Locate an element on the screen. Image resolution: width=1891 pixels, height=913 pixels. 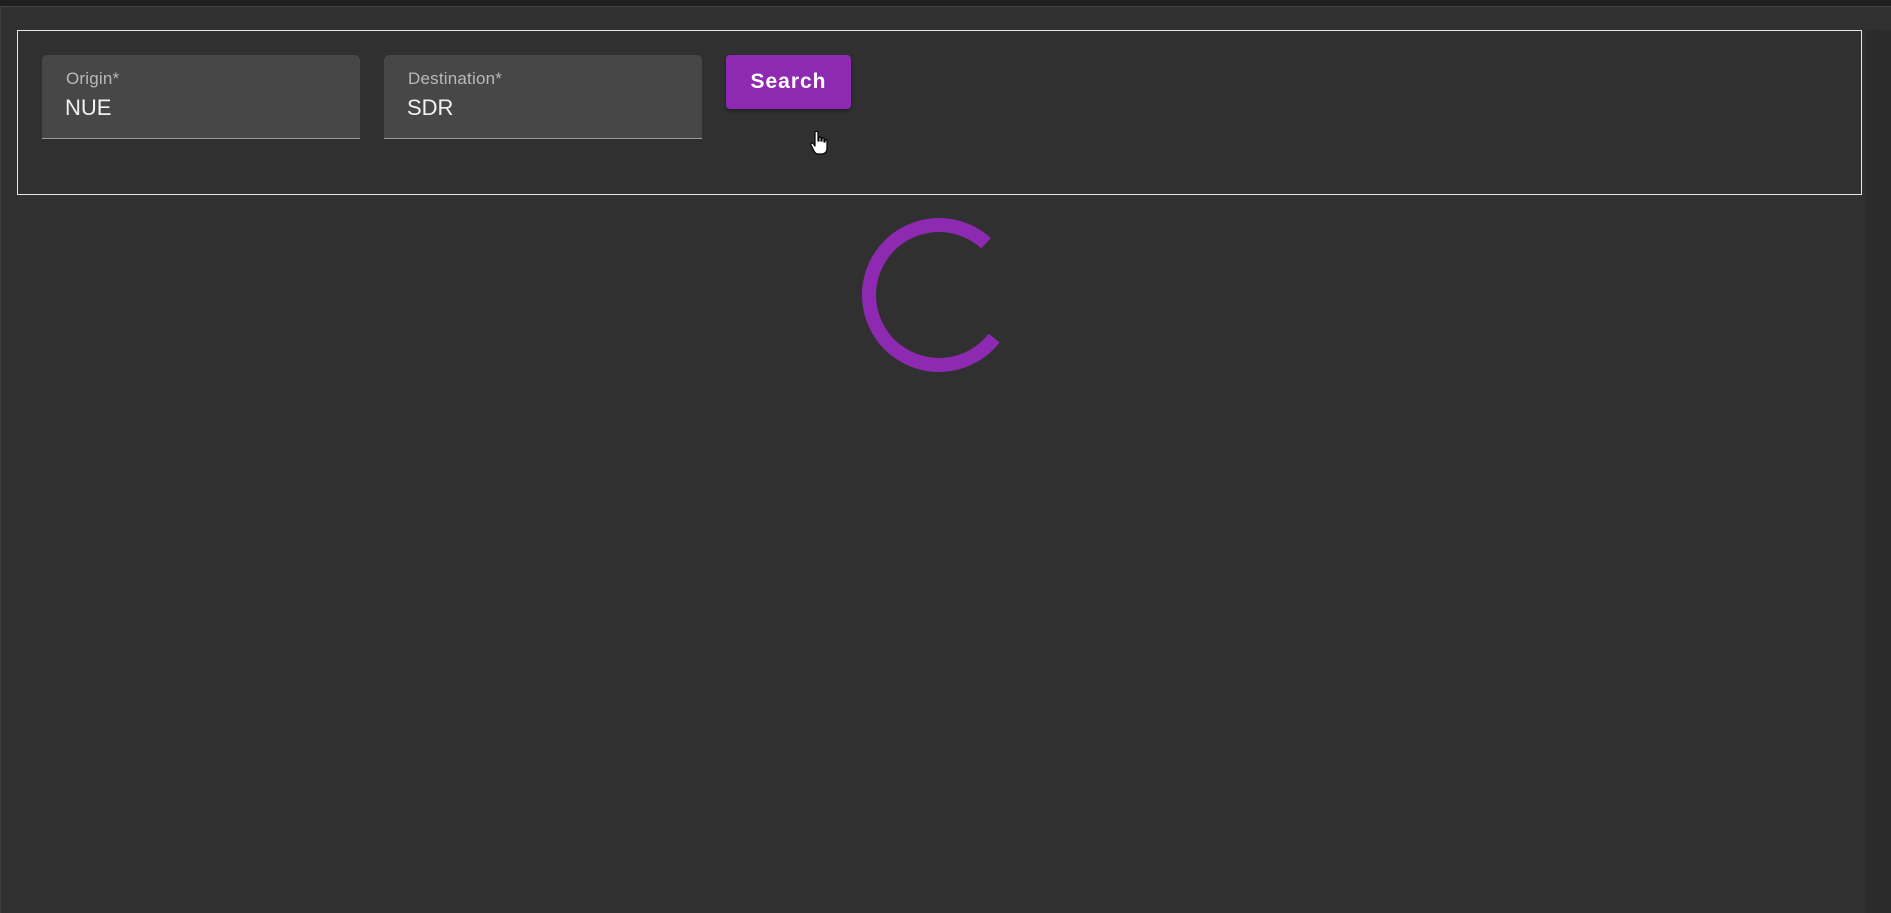
left-border is located at coordinates (0, 459).